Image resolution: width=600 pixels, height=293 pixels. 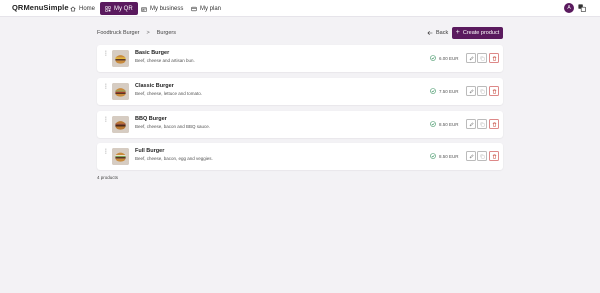 I want to click on product-count: 4 products, so click(x=108, y=177).